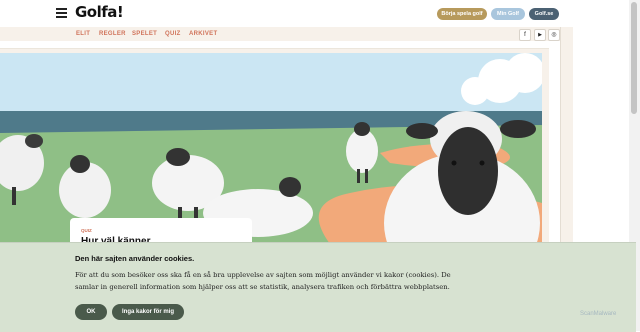 Image resolution: width=640 pixels, height=332 pixels. I want to click on nav-link-regler: REGLER, so click(112, 34).